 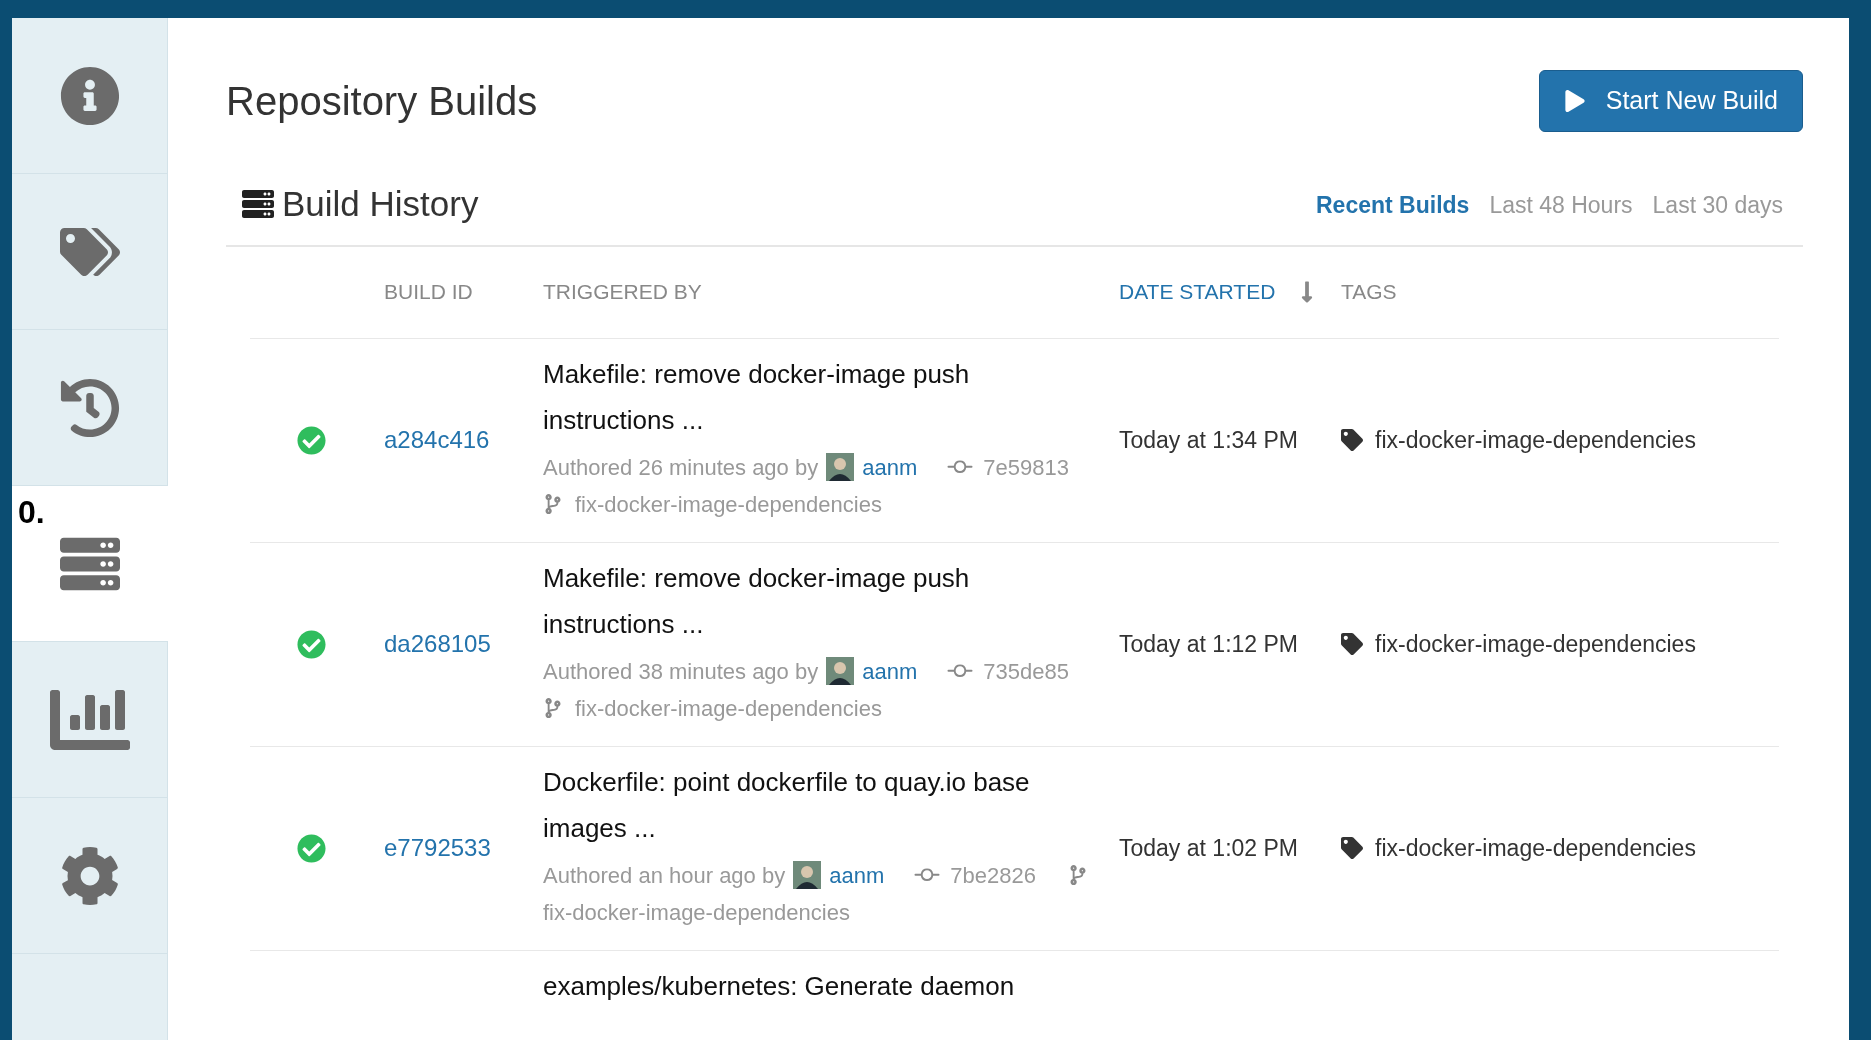 I want to click on server-stack-icon, so click(x=258, y=204).